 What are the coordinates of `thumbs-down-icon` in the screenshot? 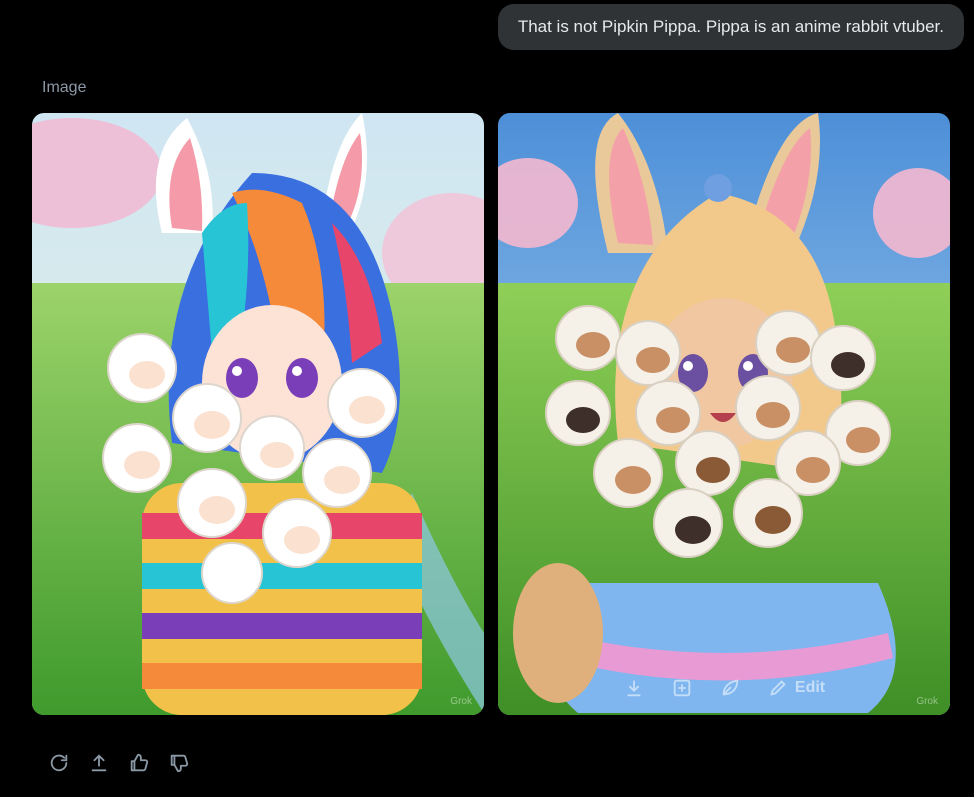 It's located at (179, 763).